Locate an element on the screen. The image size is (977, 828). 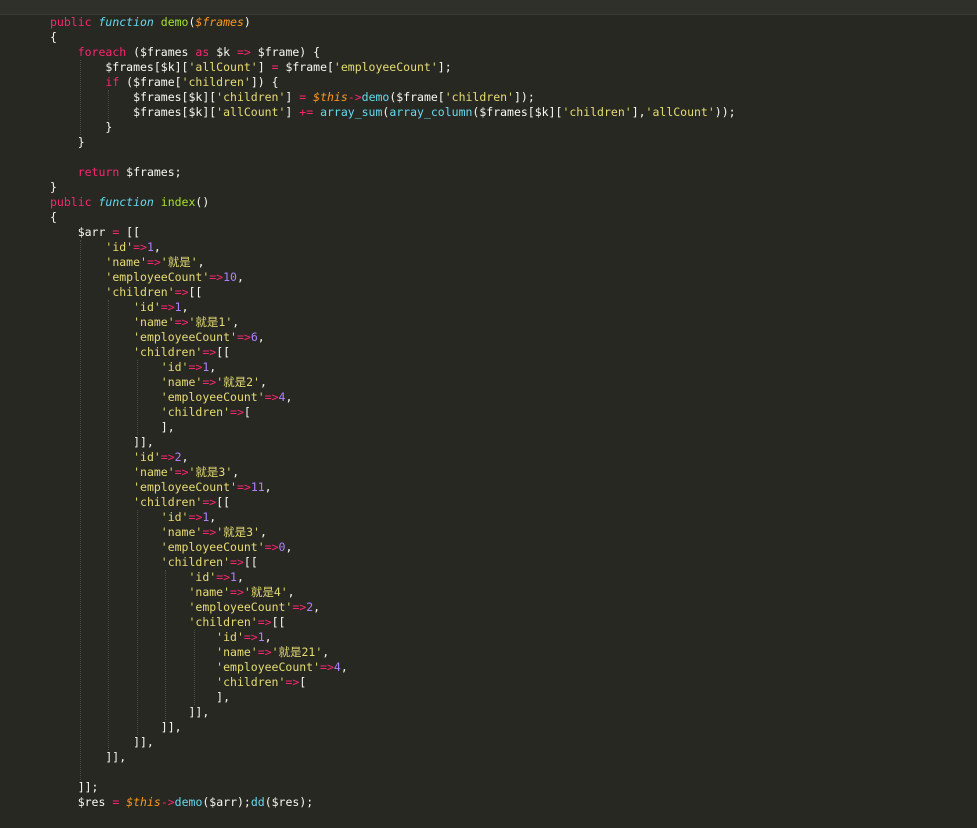
code-line: { is located at coordinates (53, 37).